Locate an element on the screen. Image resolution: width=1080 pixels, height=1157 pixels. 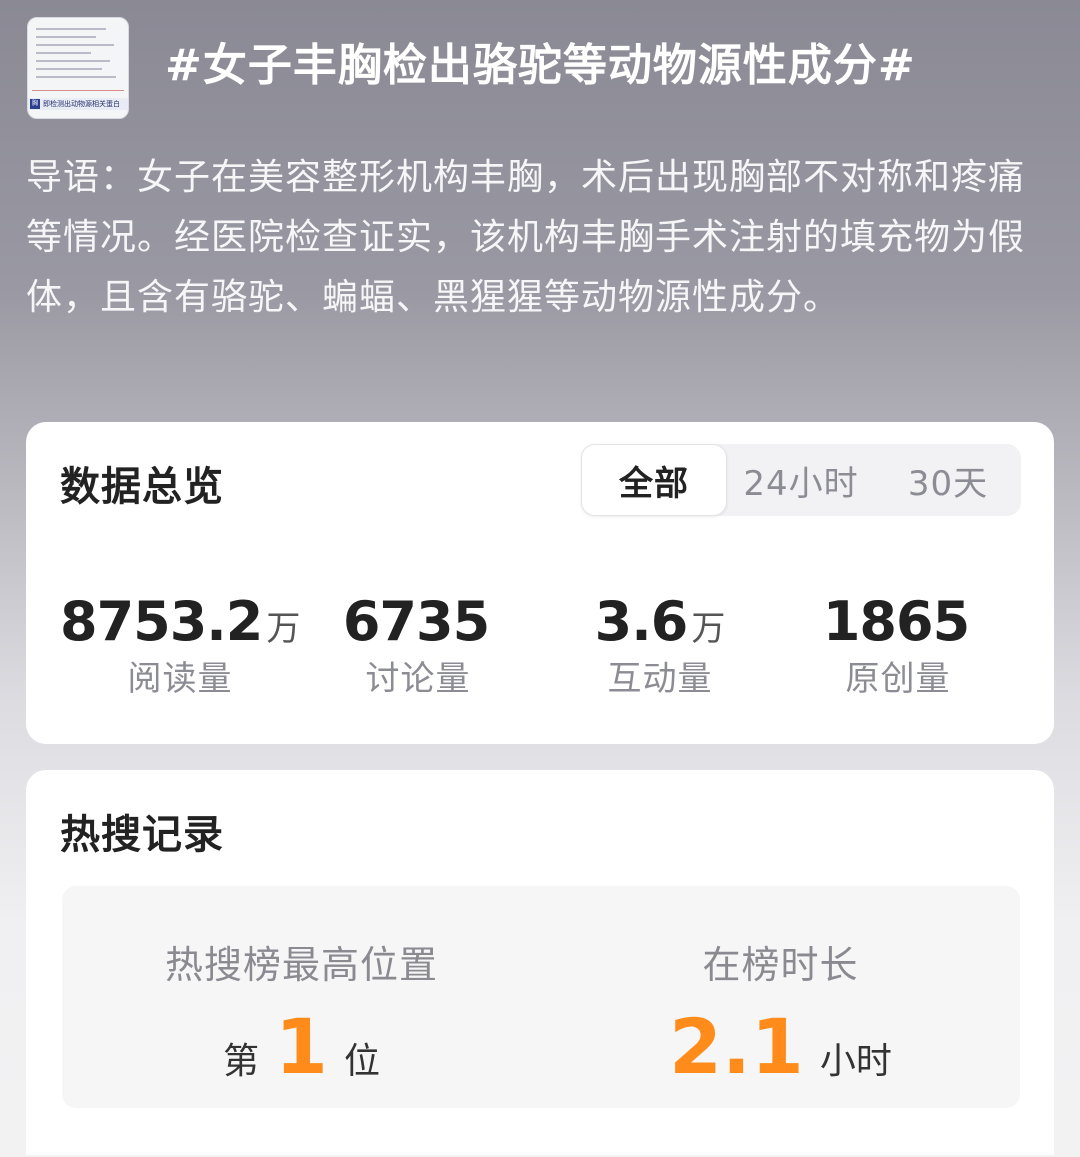
stat-interactions-unit: 万 is located at coordinates (708, 629).